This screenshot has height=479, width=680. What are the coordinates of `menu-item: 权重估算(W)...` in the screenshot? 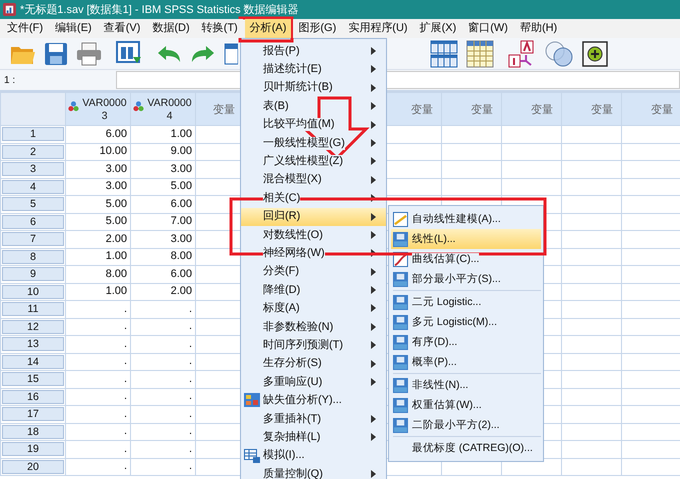 It's located at (466, 405).